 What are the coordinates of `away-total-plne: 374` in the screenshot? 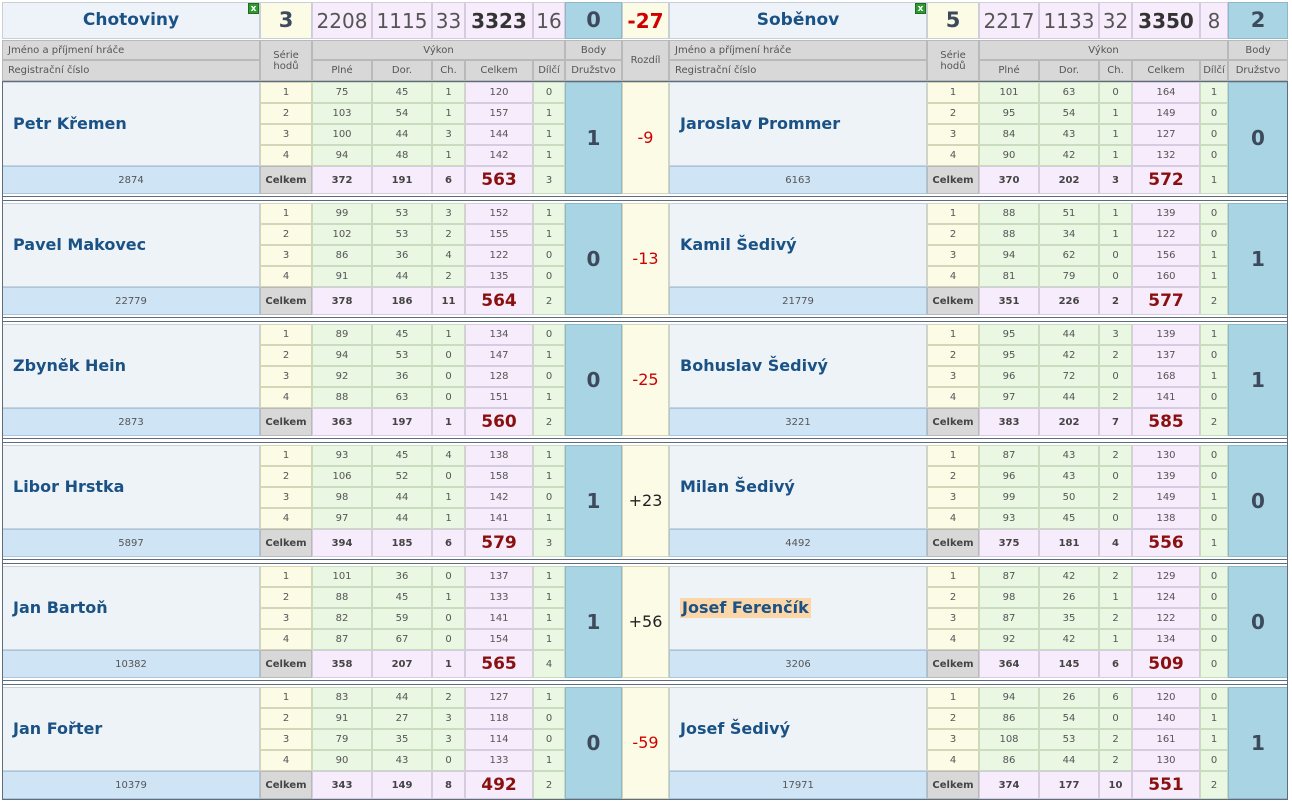 It's located at (1009, 785).